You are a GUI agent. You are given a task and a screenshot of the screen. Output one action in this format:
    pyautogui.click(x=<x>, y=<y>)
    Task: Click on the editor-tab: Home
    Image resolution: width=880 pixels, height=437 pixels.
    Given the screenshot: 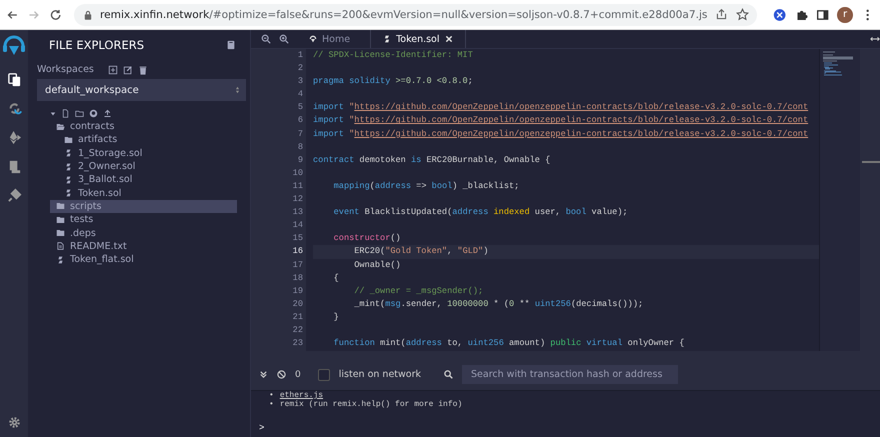 What is the action you would take?
    pyautogui.click(x=329, y=39)
    